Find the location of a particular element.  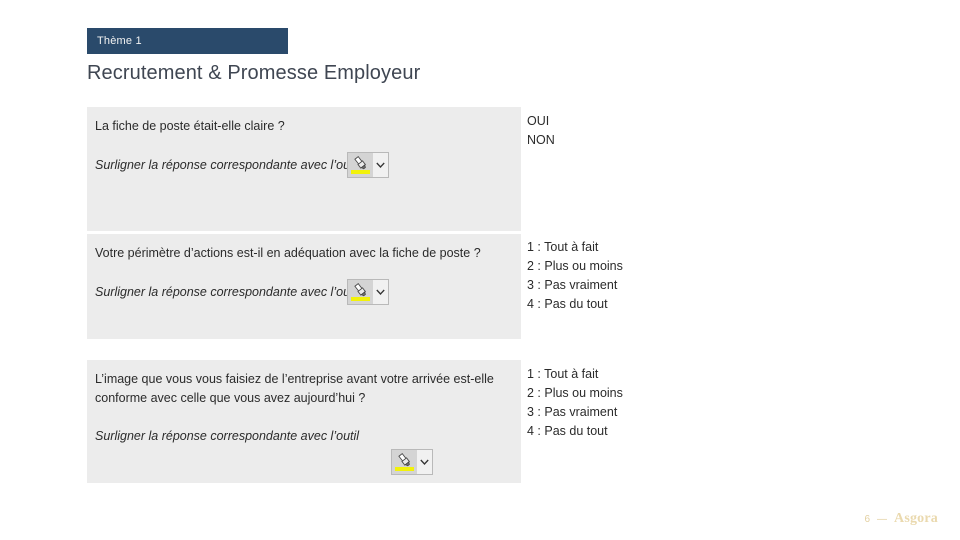

slide-footer: 6 — Asgora is located at coordinates (901, 519).